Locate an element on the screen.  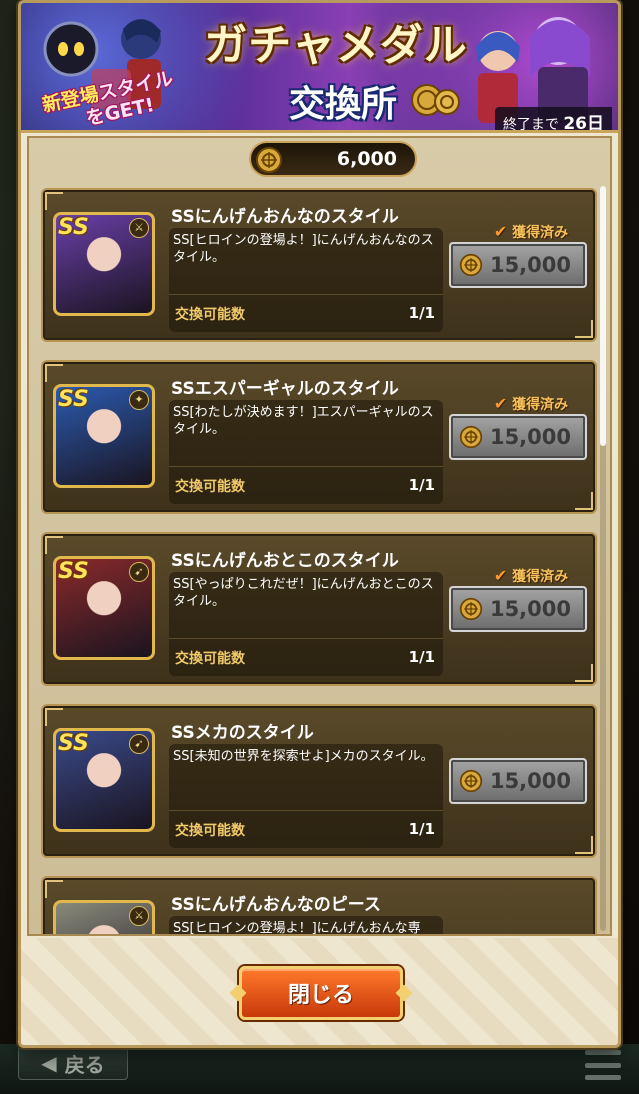
item-description-box: SS[わたしが決めます！]エスパーギャルのスタイル。 交換可能数 1/1 is located at coordinates (306, 452).